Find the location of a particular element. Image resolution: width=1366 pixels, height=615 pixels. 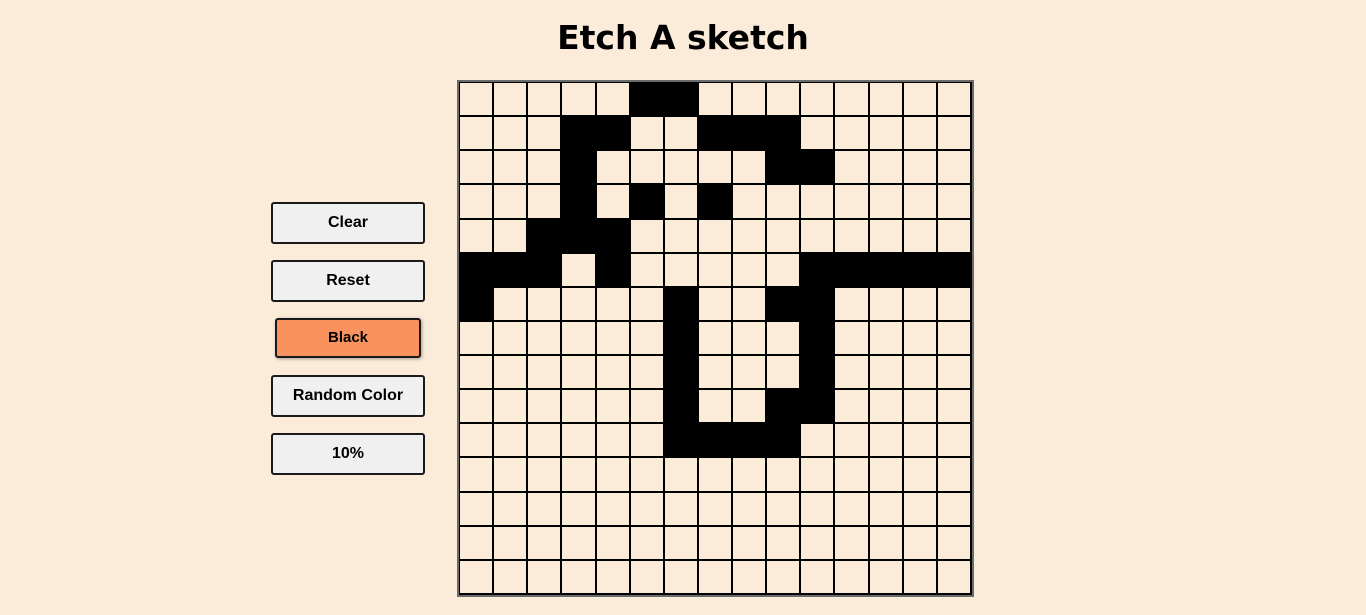

reset-button: Reset is located at coordinates (348, 281).